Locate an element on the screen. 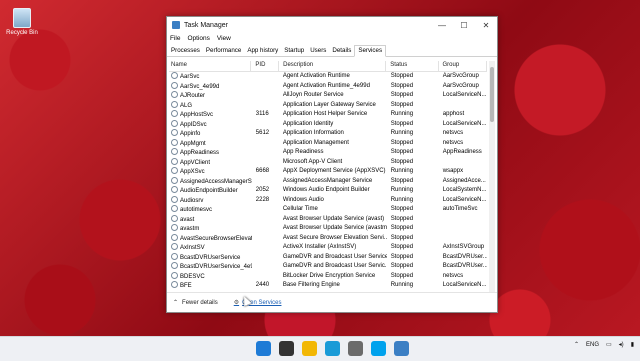 Image resolution: width=640 pixels, height=361 pixels. cell-name: AppIDSvc is located at coordinates (210, 124).